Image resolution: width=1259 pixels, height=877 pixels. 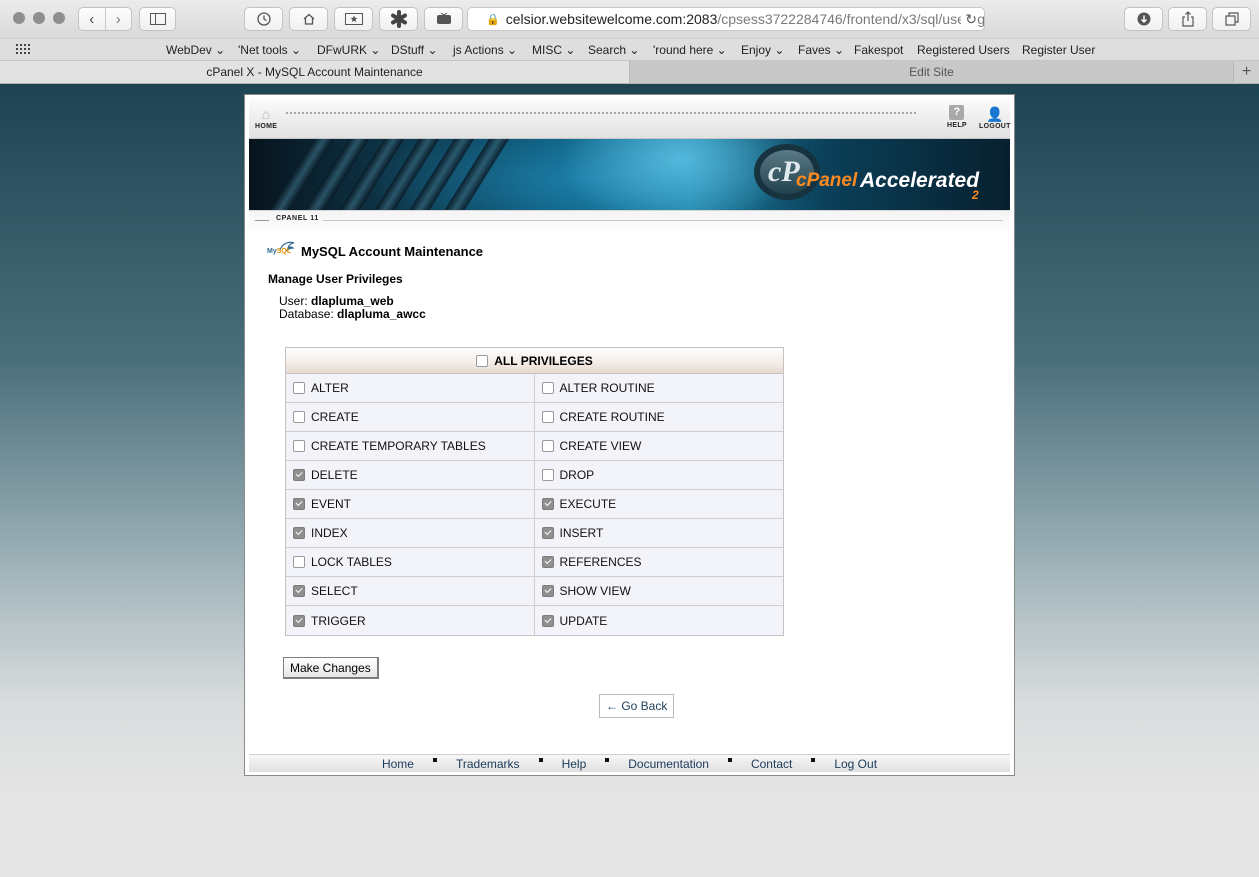 What do you see at coordinates (195, 50) in the screenshot?
I see `bookmark-folder-webdev: WebDev ⌄` at bounding box center [195, 50].